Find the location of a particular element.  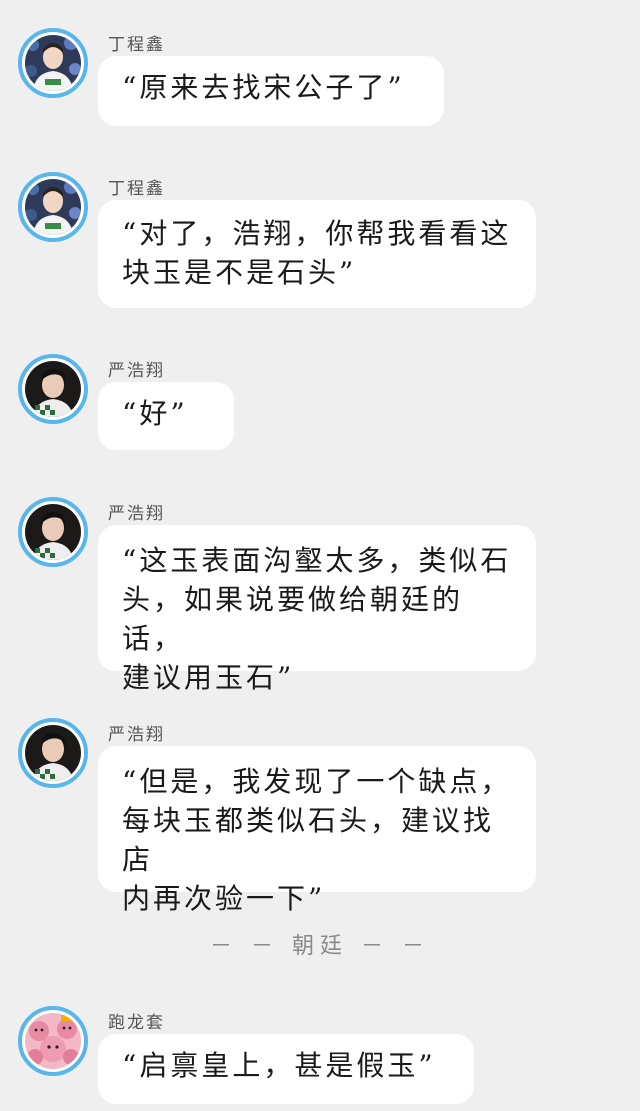

sender-name: 跑龙套 is located at coordinates (136, 1023).